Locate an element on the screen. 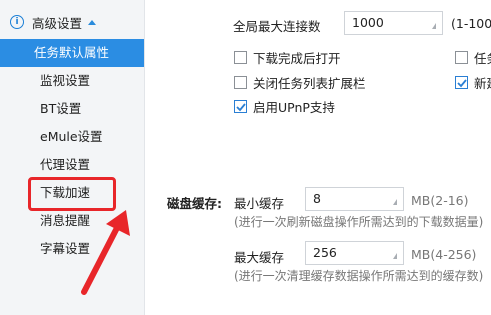 Image resolution: width=491 pixels, height=315 pixels. checkbox-label: 新建 is located at coordinates (482, 83).